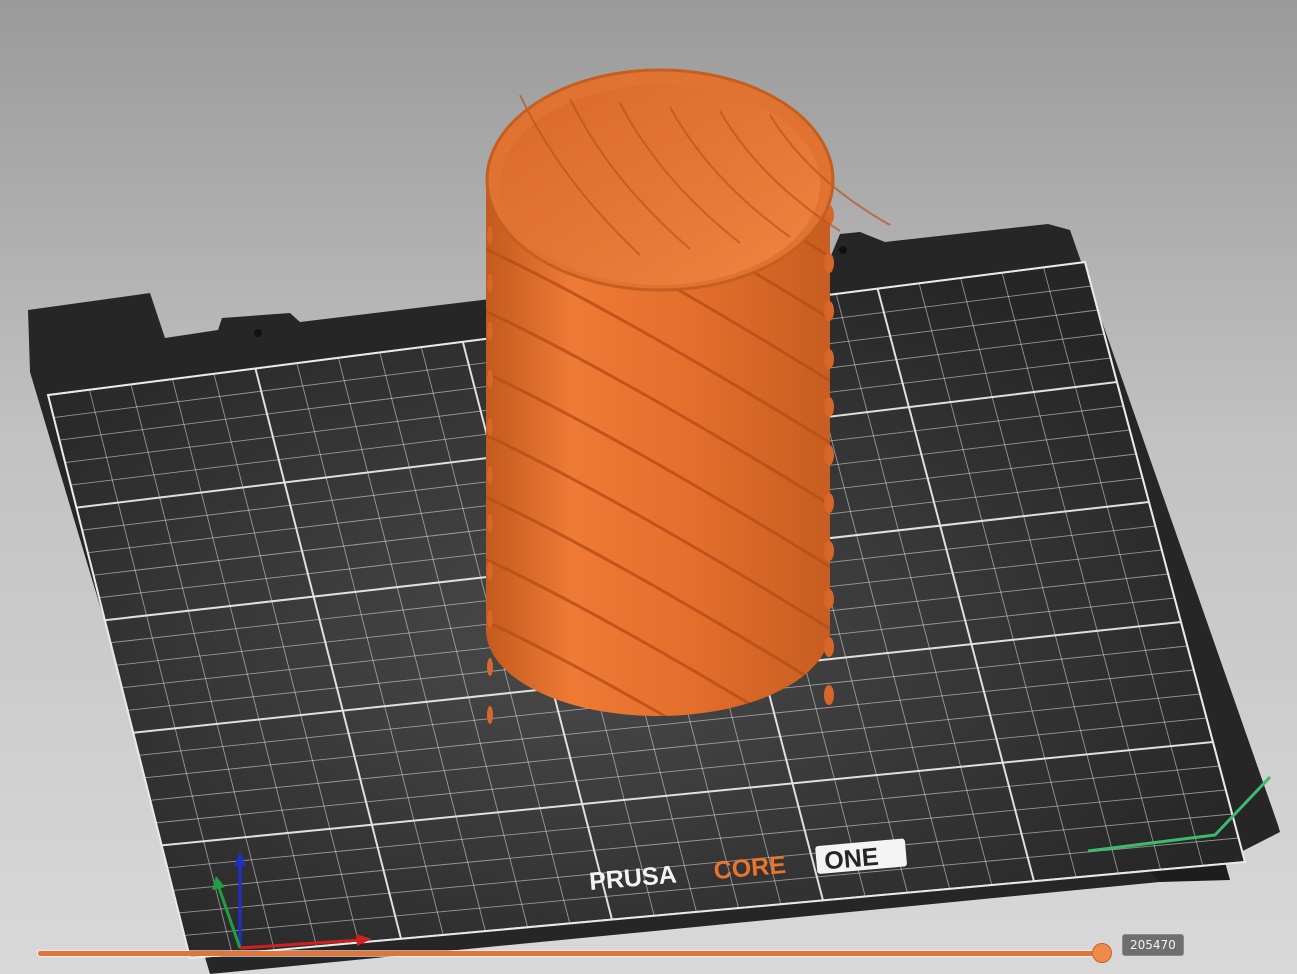 The image size is (1297, 974). What do you see at coordinates (1102, 953) in the screenshot?
I see `slider-thumb` at bounding box center [1102, 953].